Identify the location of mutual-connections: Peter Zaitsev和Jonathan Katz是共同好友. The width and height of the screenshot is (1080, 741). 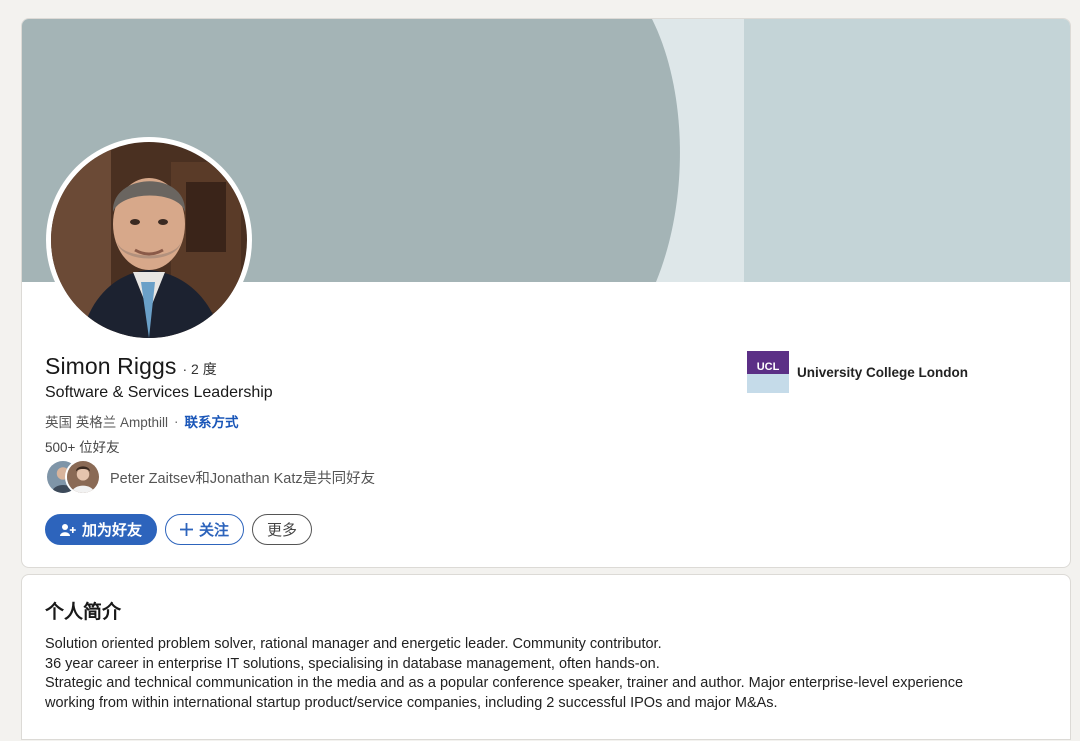
(210, 477).